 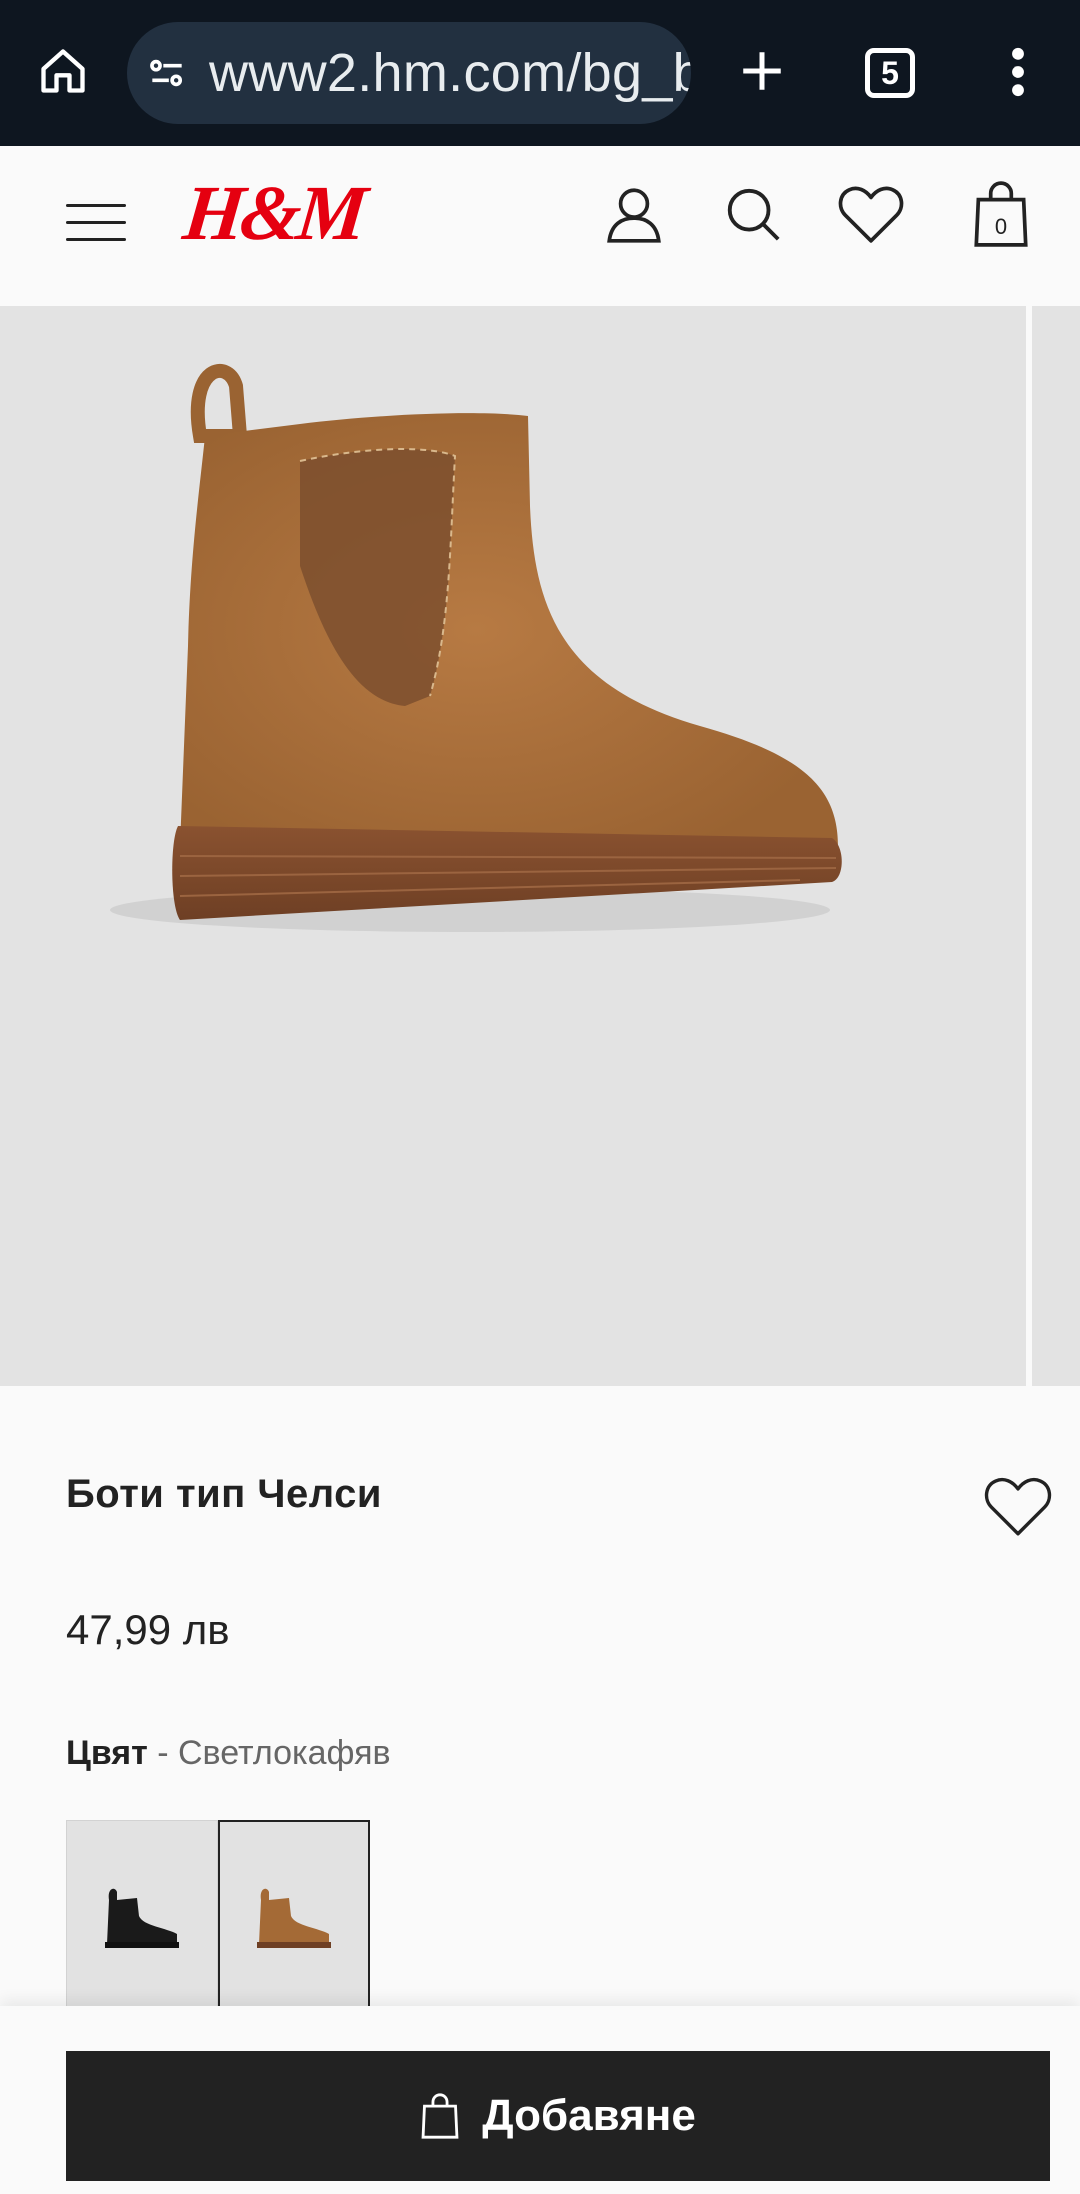 What do you see at coordinates (1001, 226) in the screenshot?
I see `bag-count: 0` at bounding box center [1001, 226].